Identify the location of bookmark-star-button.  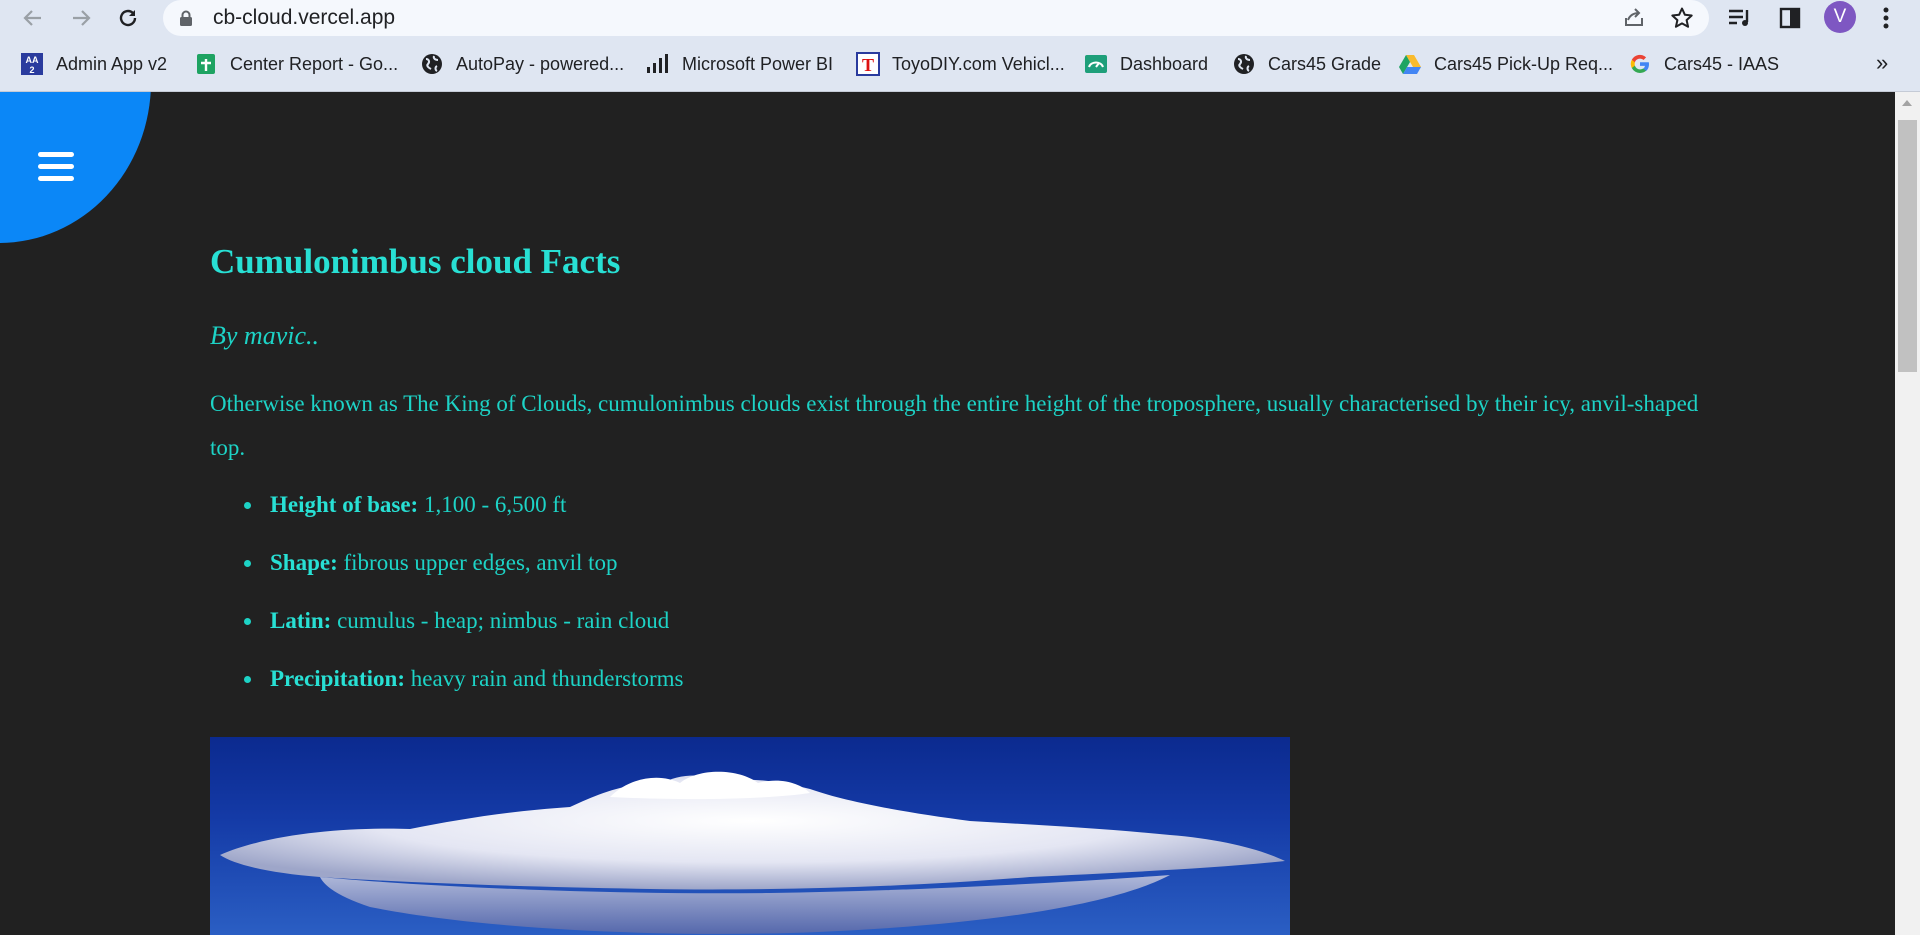
(1682, 18).